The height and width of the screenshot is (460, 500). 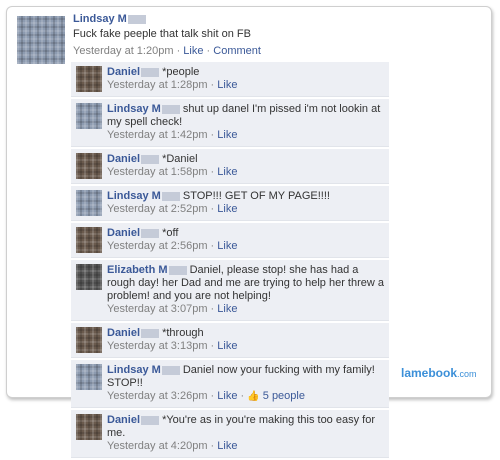 I want to click on post-author-name: Lindsay M, so click(x=100, y=19).